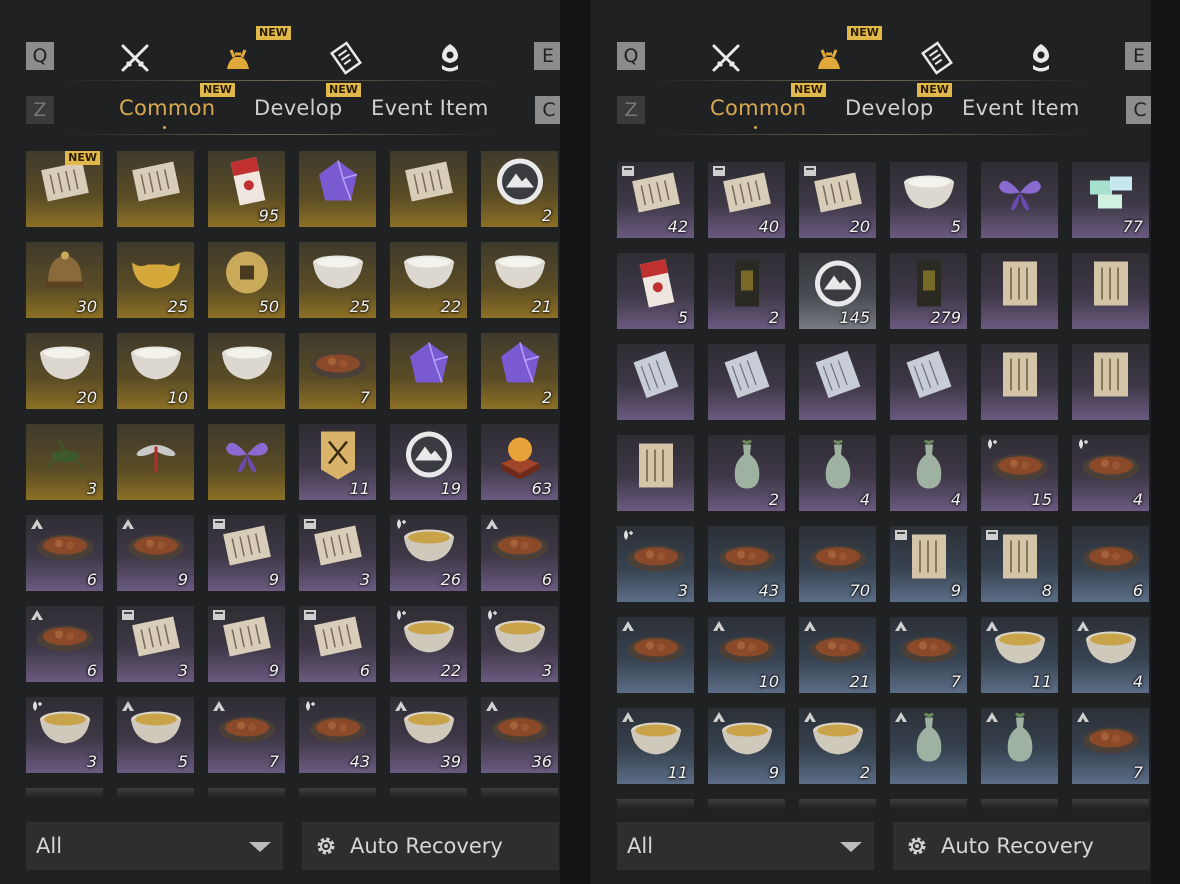 The height and width of the screenshot is (884, 1180). What do you see at coordinates (1019, 564) in the screenshot?
I see `inventory-slot: 8` at bounding box center [1019, 564].